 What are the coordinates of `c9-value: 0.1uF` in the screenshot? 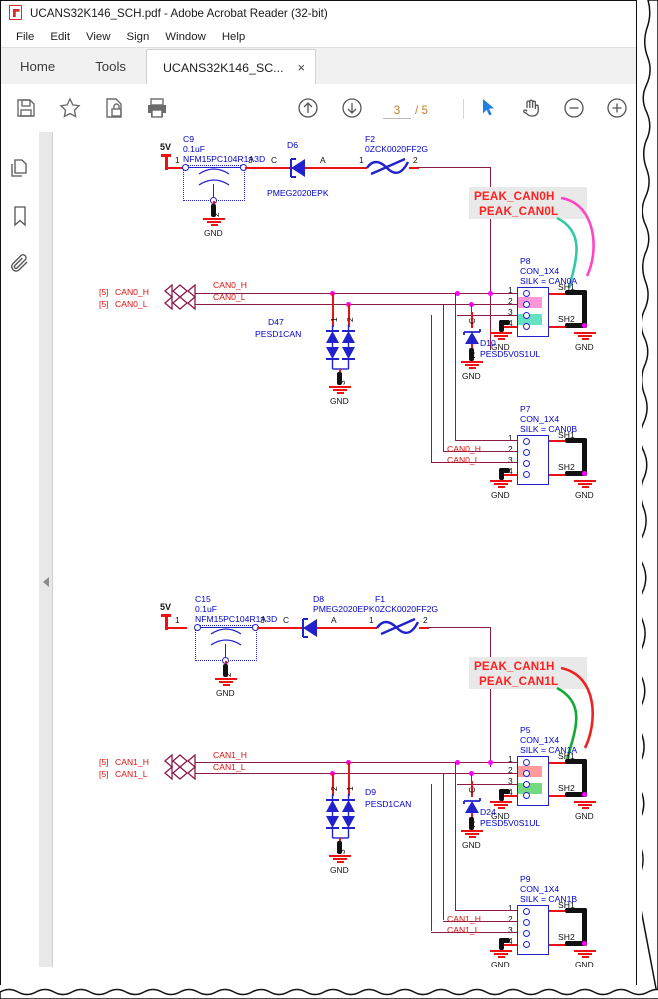 It's located at (194, 149).